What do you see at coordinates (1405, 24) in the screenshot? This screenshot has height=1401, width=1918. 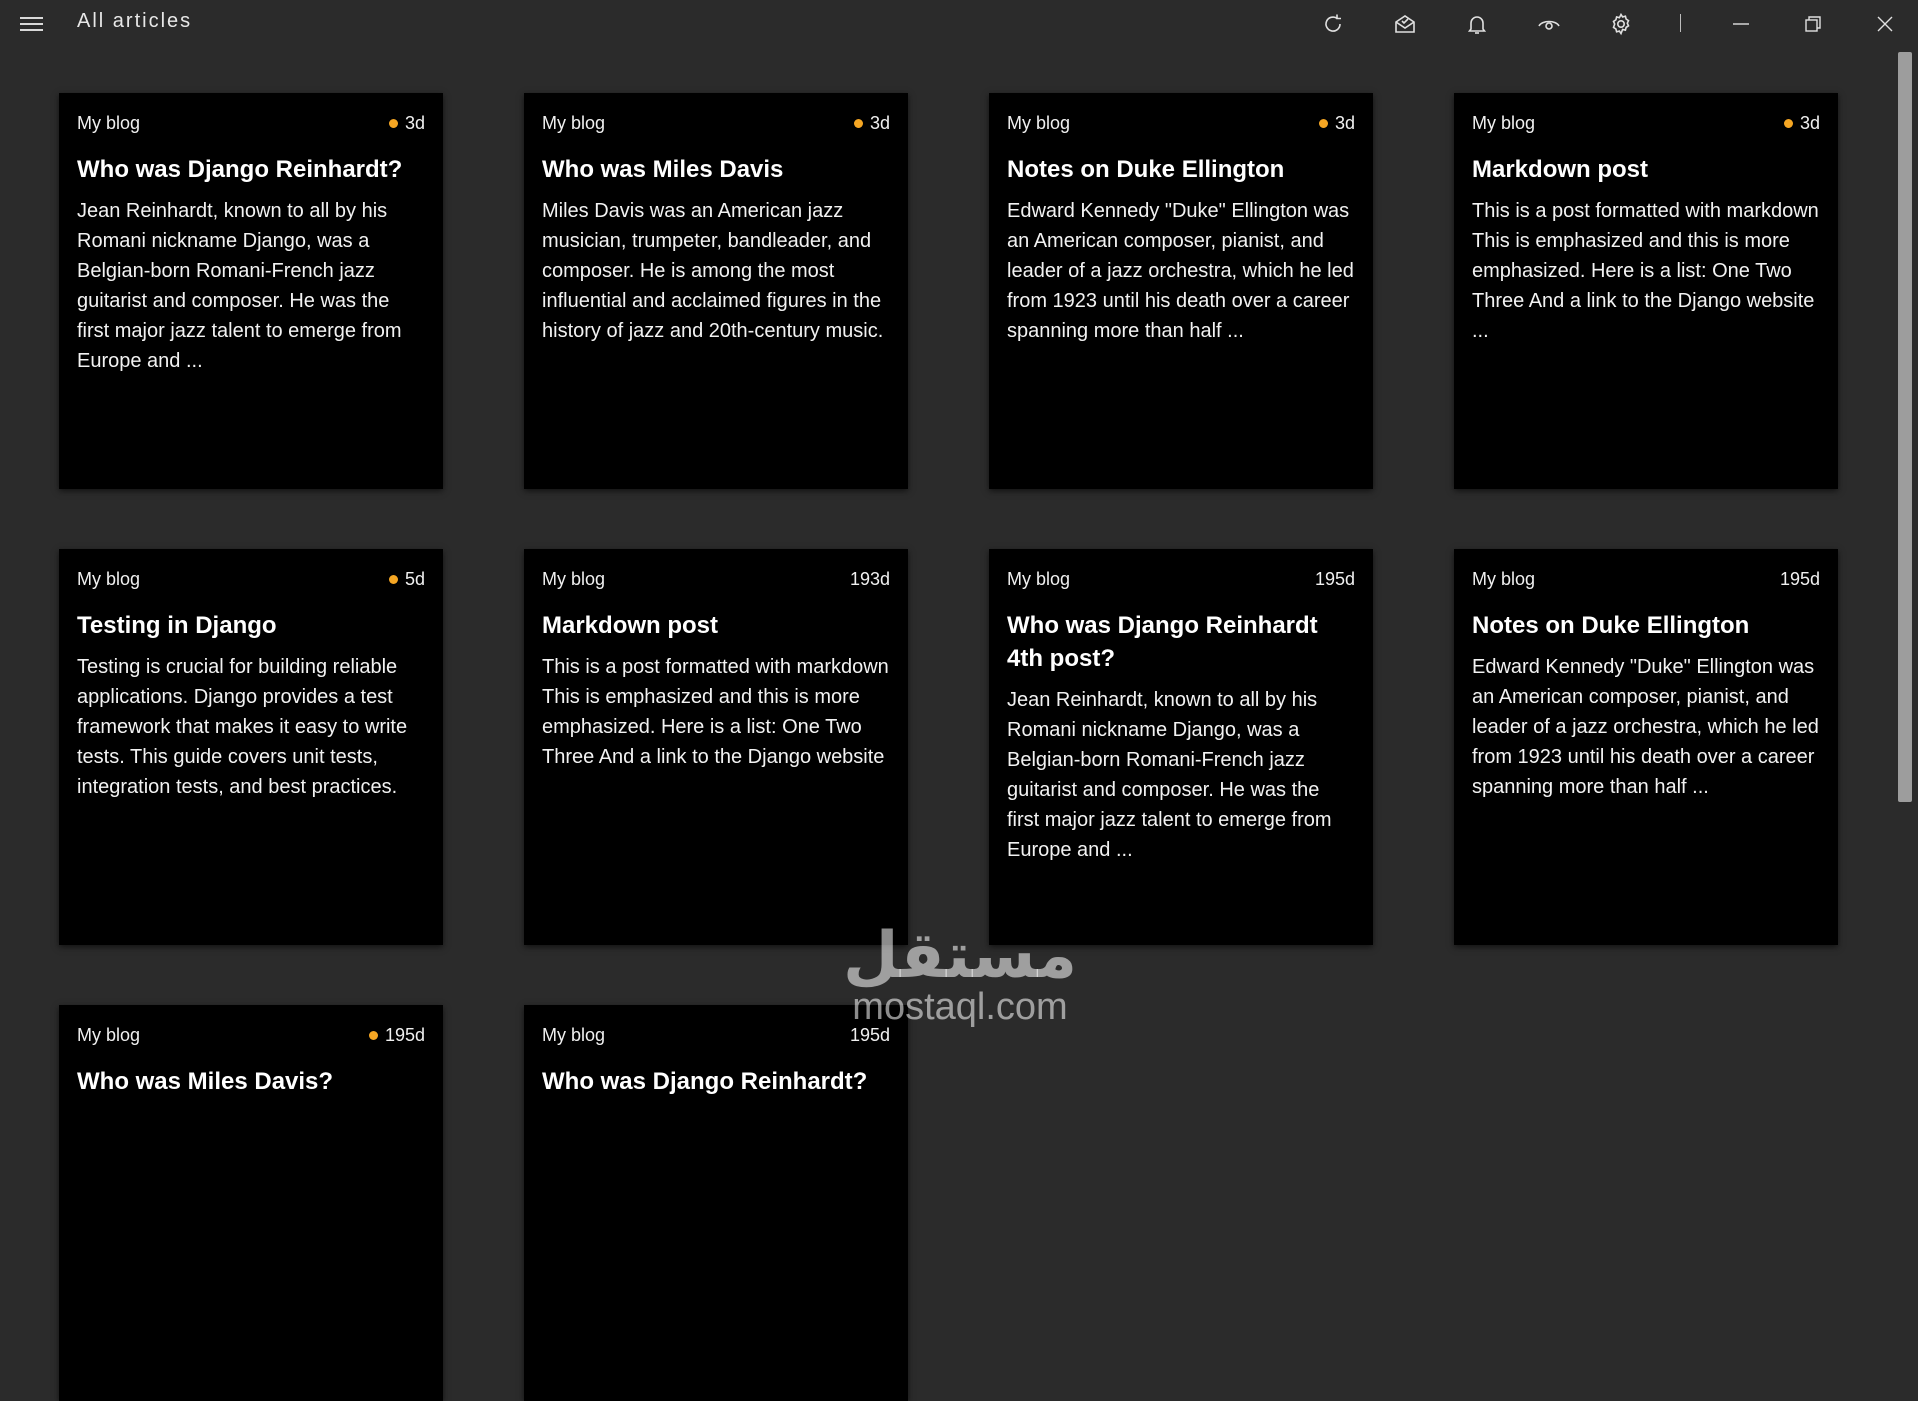 I see `mark-read-icon` at bounding box center [1405, 24].